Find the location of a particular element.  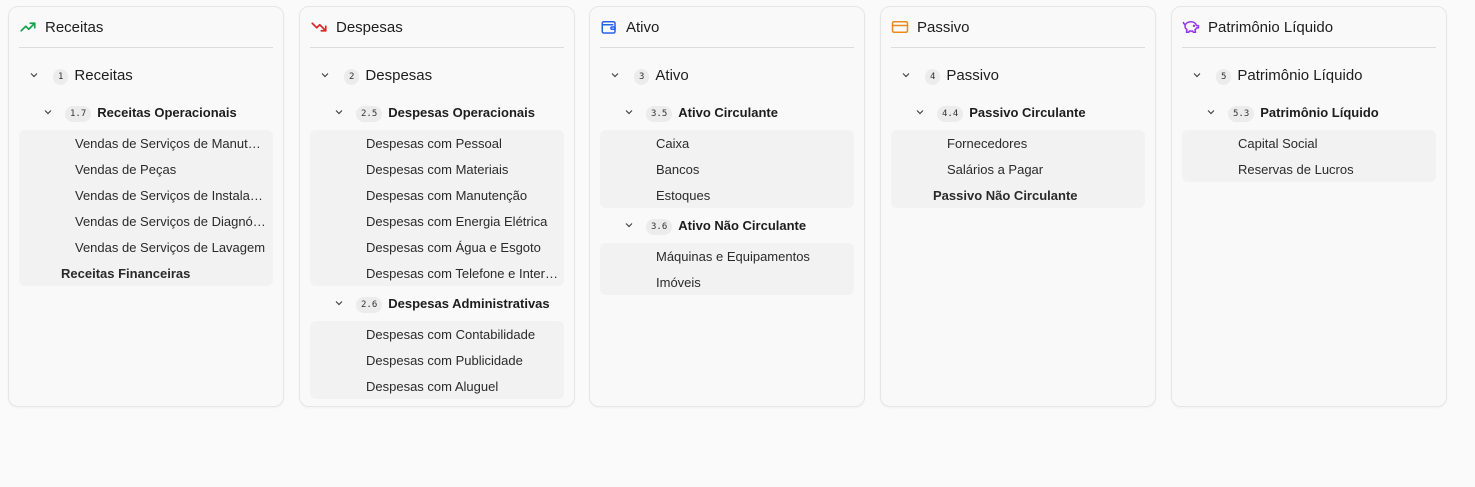

item-label: Vendas de Serviços de Manutenção is located at coordinates (174, 143).